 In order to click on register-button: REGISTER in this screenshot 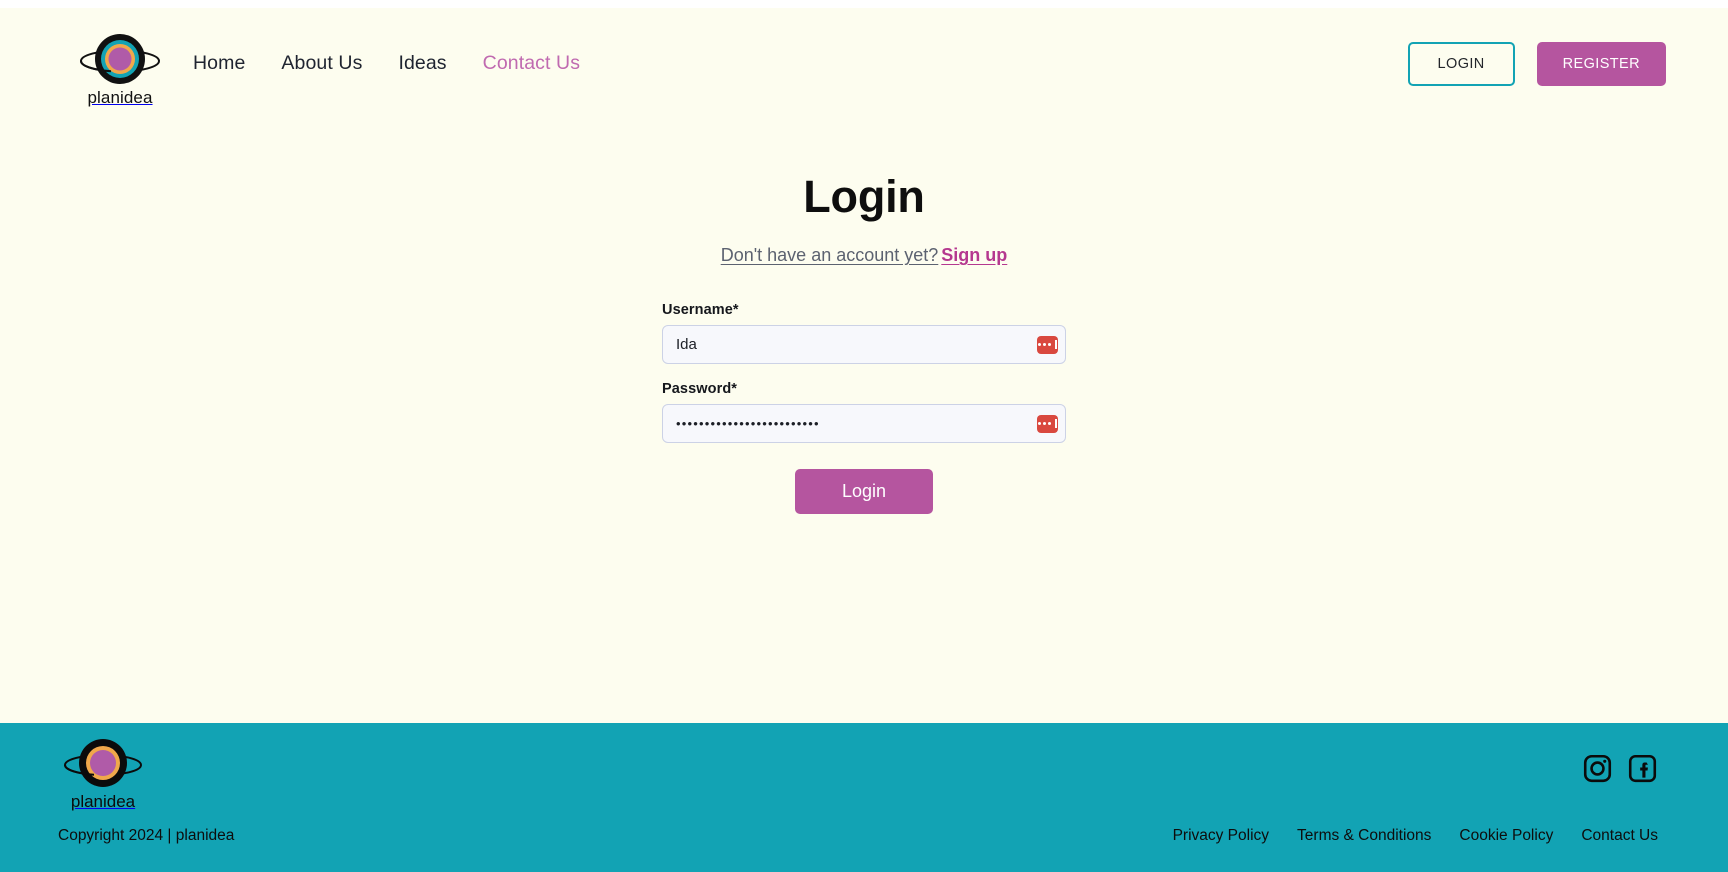, I will do `click(1601, 63)`.